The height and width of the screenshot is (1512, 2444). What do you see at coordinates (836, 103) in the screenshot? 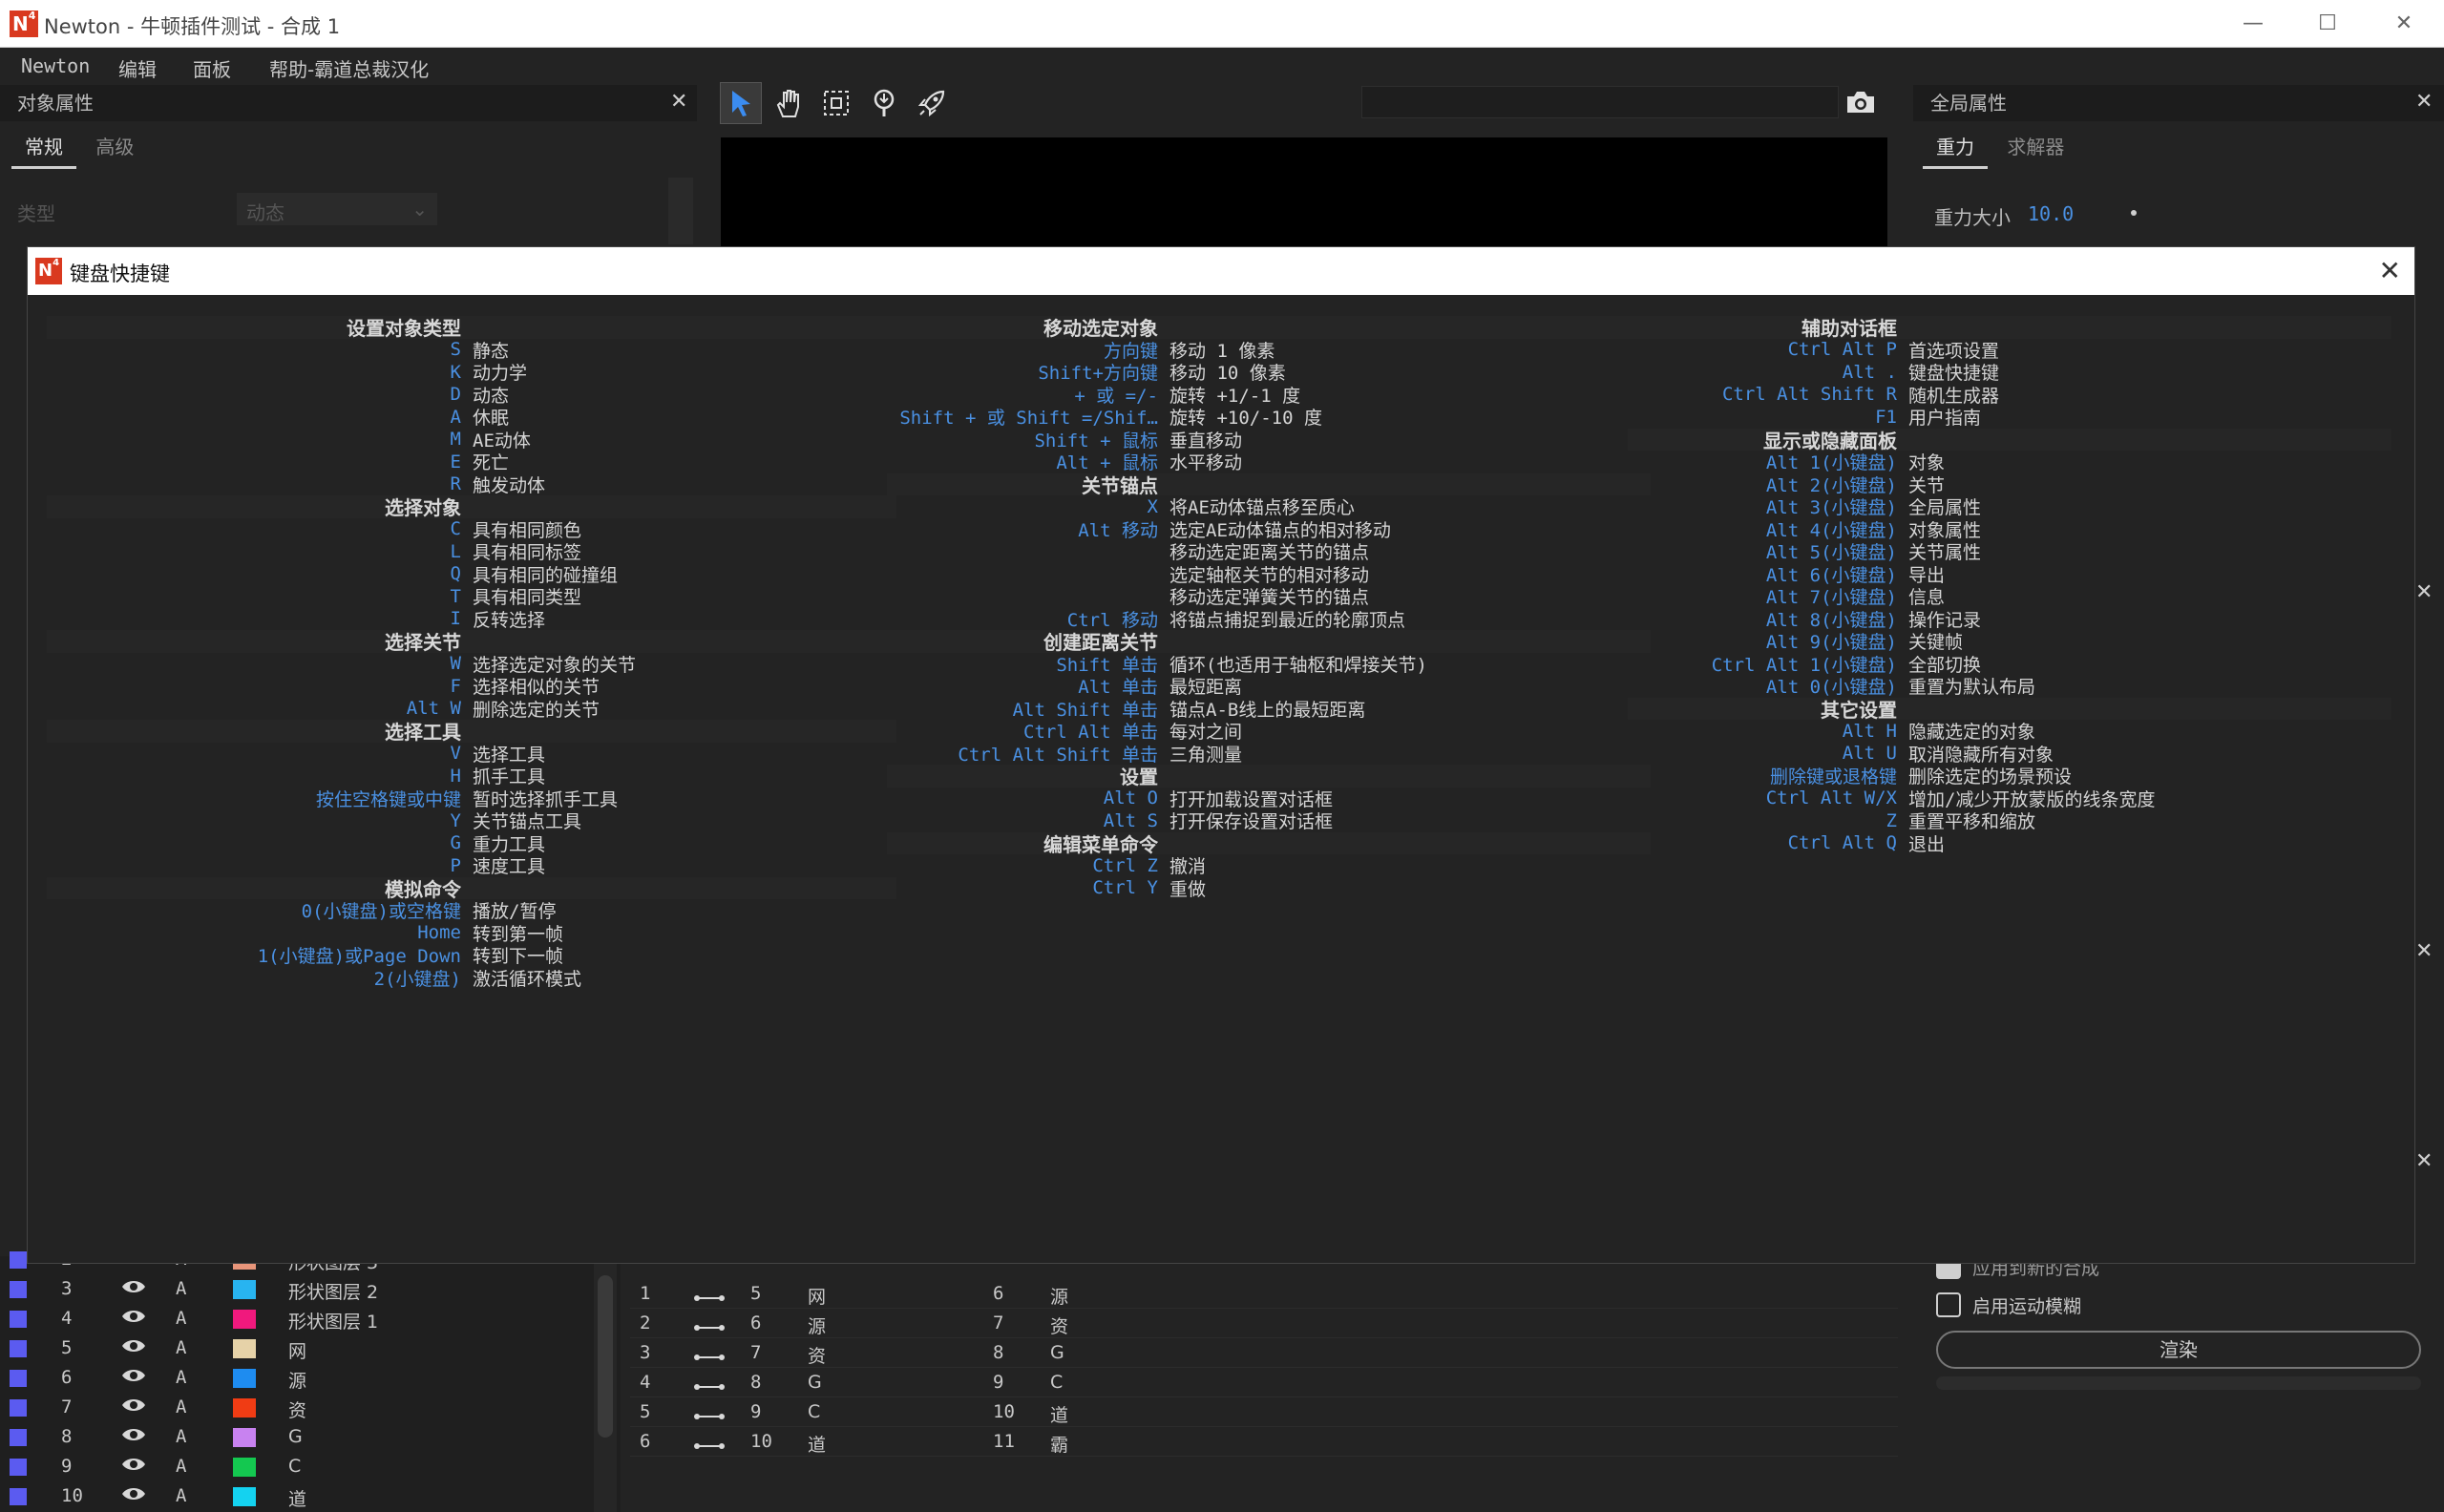
I see `marquee-icon` at bounding box center [836, 103].